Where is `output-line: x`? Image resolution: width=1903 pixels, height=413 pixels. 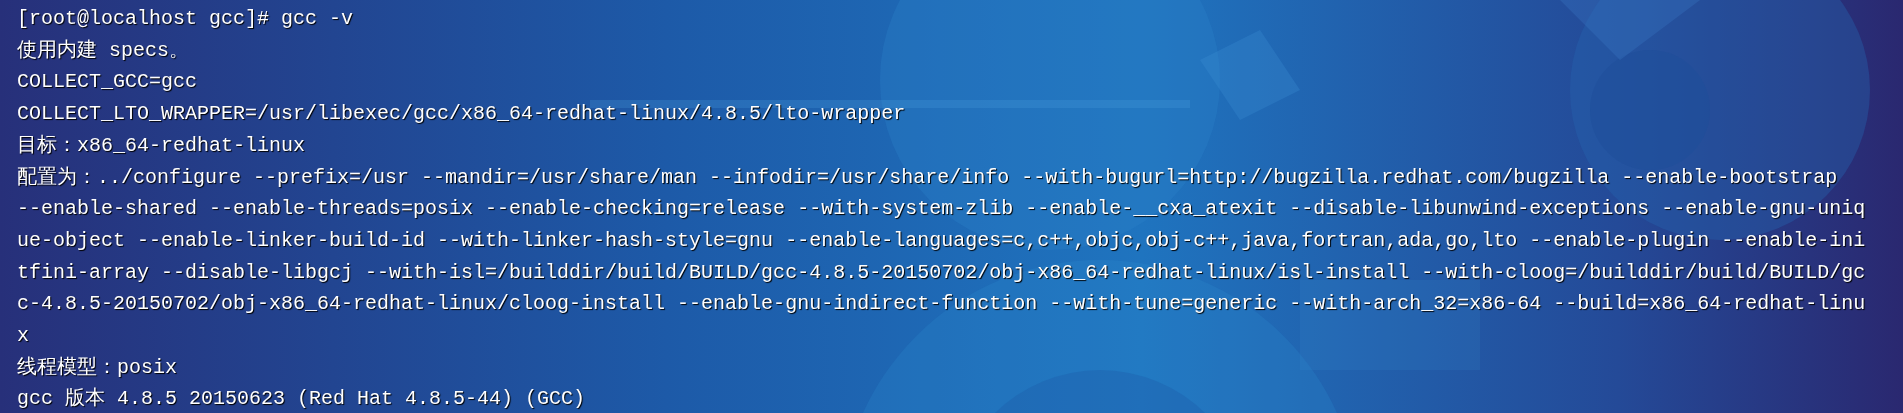
output-line: x is located at coordinates (23, 336).